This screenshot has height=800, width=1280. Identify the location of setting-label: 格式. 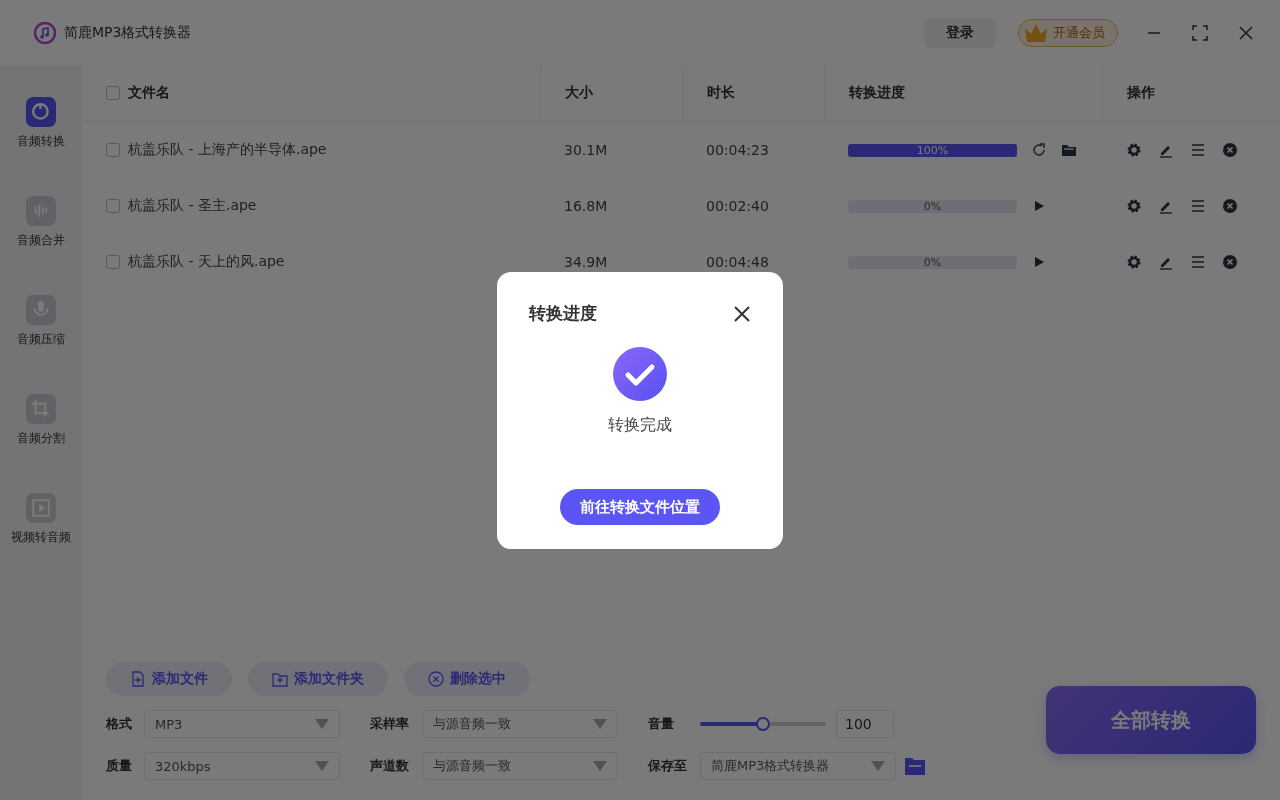
(119, 724).